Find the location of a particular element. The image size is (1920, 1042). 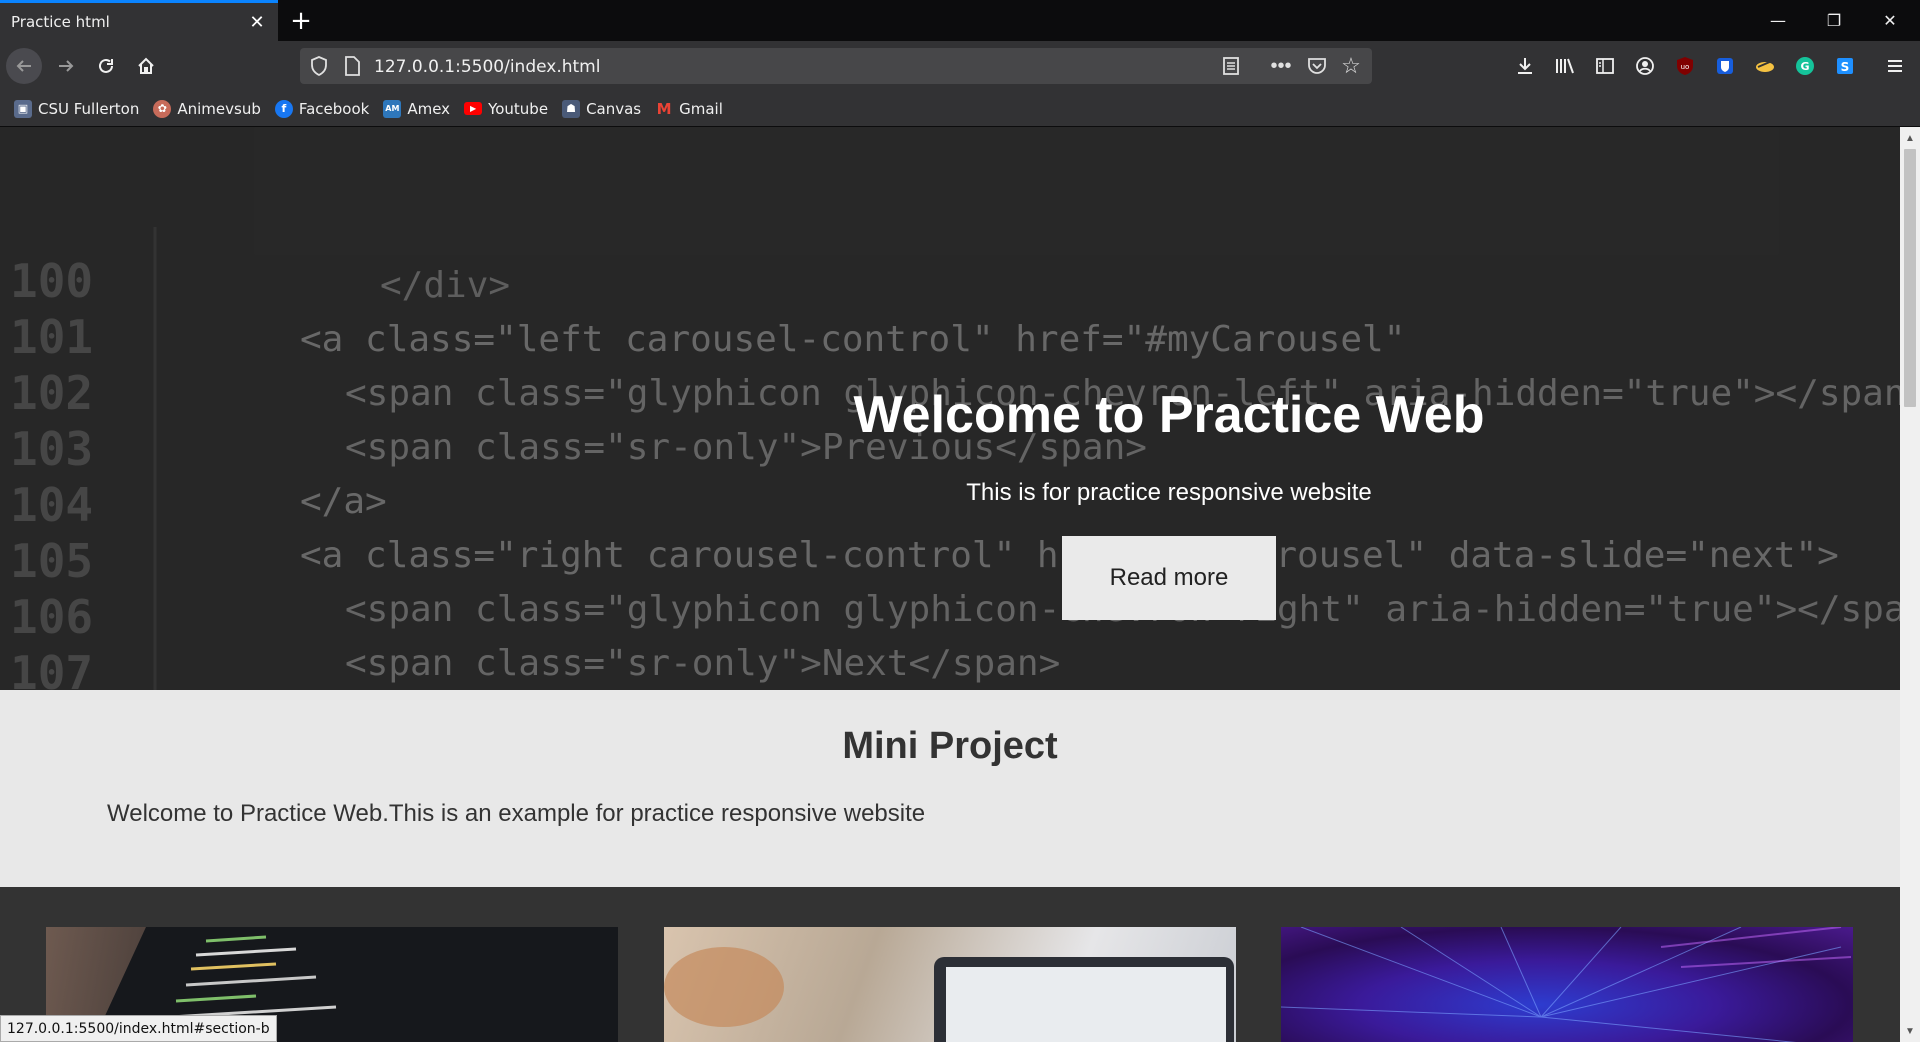

forward-button is located at coordinates (66, 66).